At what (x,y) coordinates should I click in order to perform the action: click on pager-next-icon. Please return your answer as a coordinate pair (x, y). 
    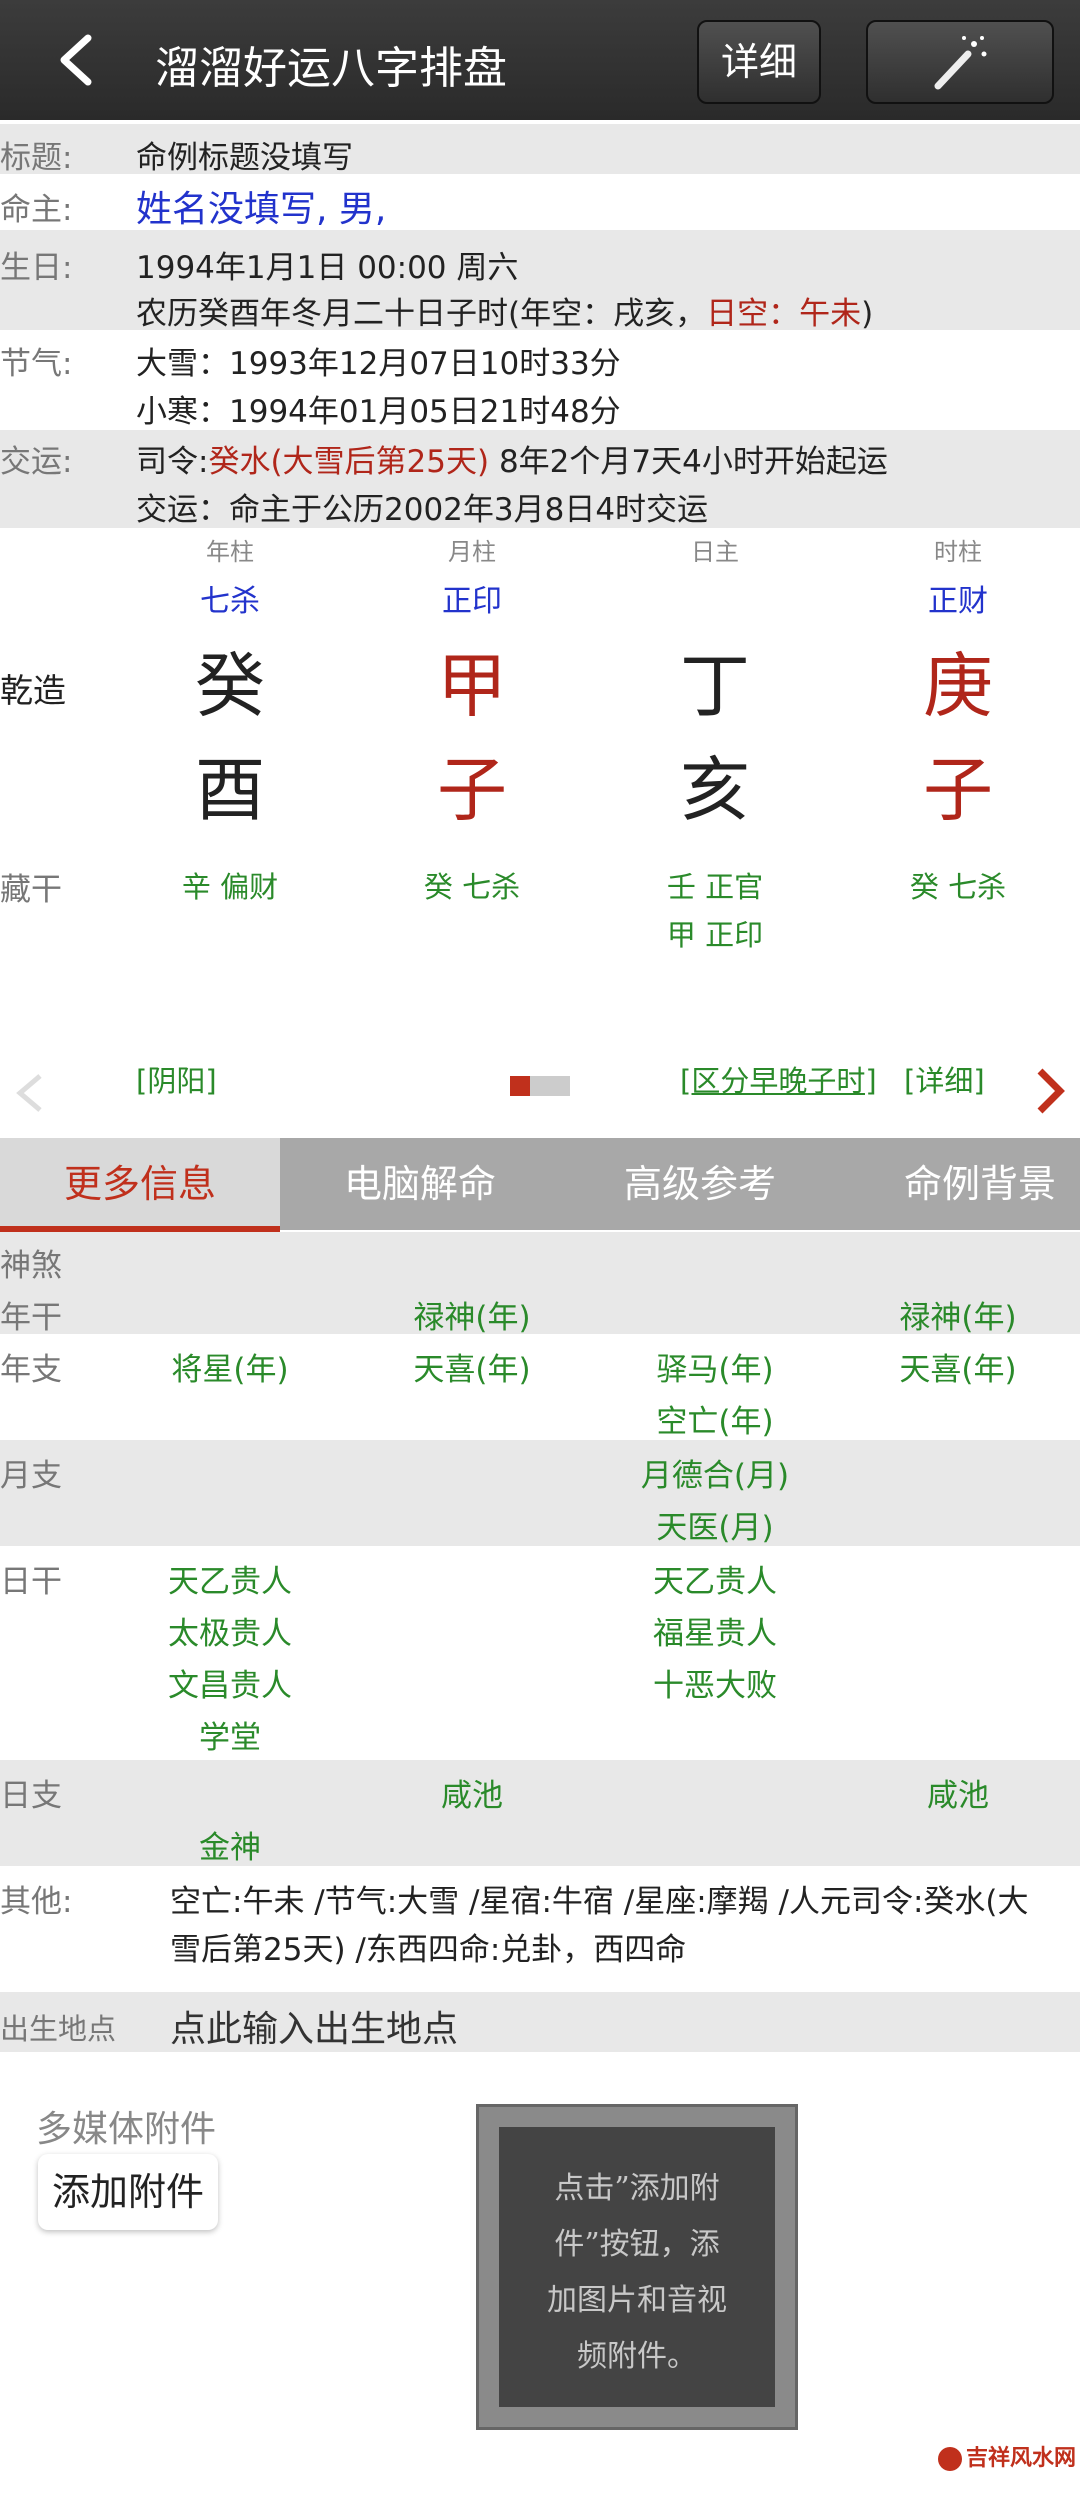
    Looking at the image, I should click on (1050, 1091).